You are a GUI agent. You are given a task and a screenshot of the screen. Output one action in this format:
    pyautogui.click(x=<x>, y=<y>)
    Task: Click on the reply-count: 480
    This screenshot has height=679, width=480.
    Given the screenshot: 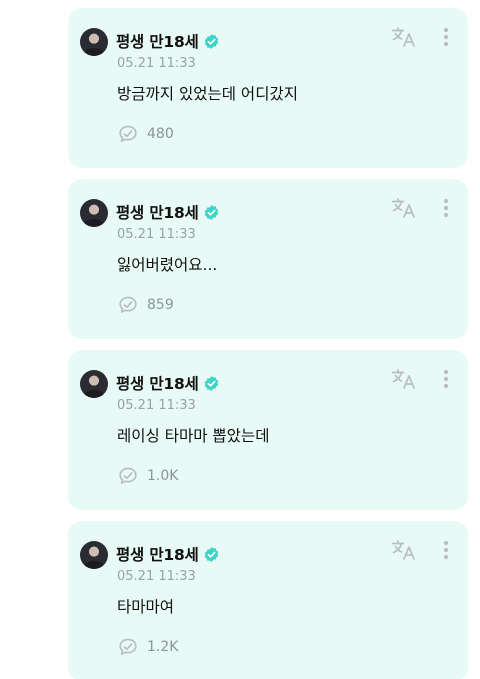 What is the action you would take?
    pyautogui.click(x=160, y=134)
    